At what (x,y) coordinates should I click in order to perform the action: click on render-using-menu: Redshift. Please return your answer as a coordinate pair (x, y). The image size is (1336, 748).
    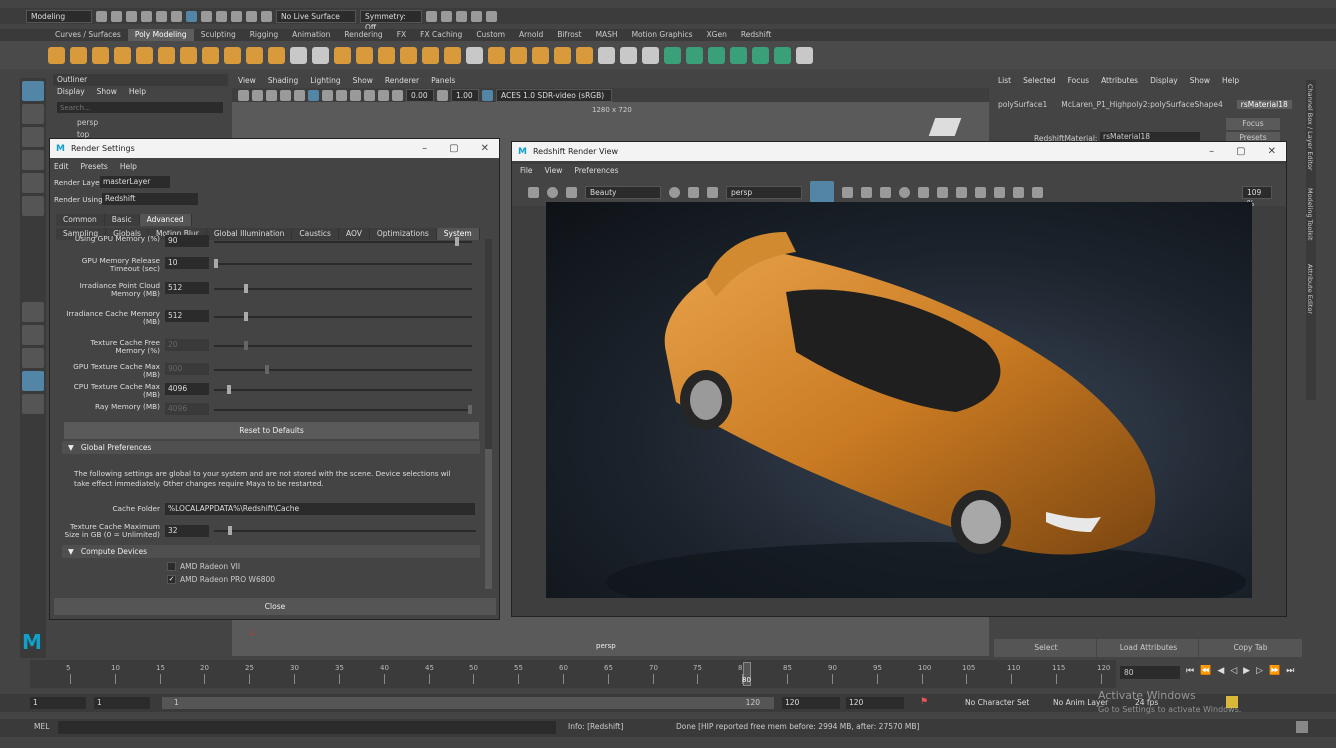
    Looking at the image, I should click on (150, 199).